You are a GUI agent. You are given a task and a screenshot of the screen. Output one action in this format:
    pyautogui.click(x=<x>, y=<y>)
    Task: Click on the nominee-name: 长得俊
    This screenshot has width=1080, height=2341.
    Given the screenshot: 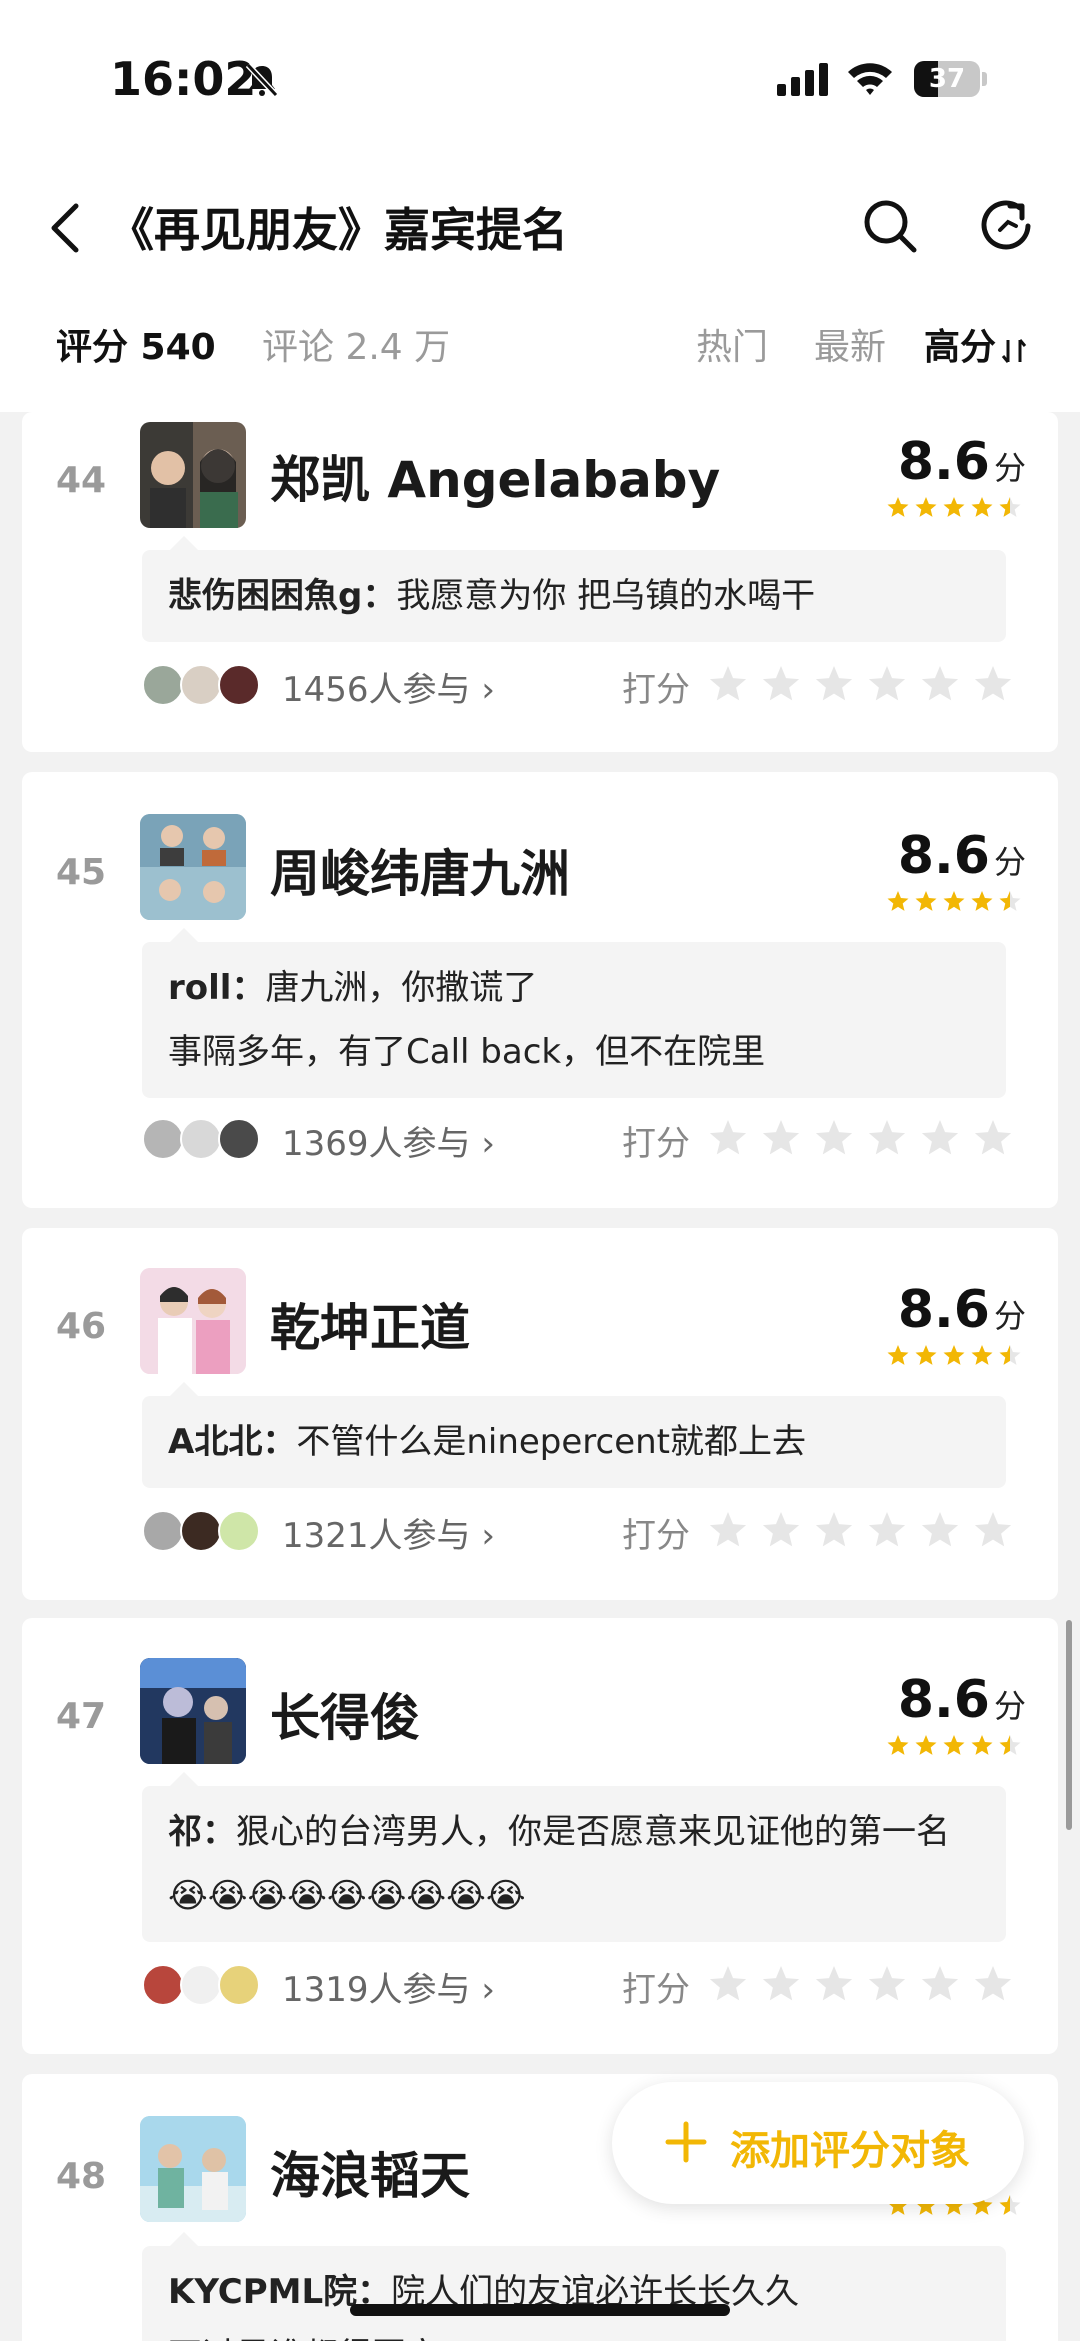 What is the action you would take?
    pyautogui.click(x=345, y=1718)
    